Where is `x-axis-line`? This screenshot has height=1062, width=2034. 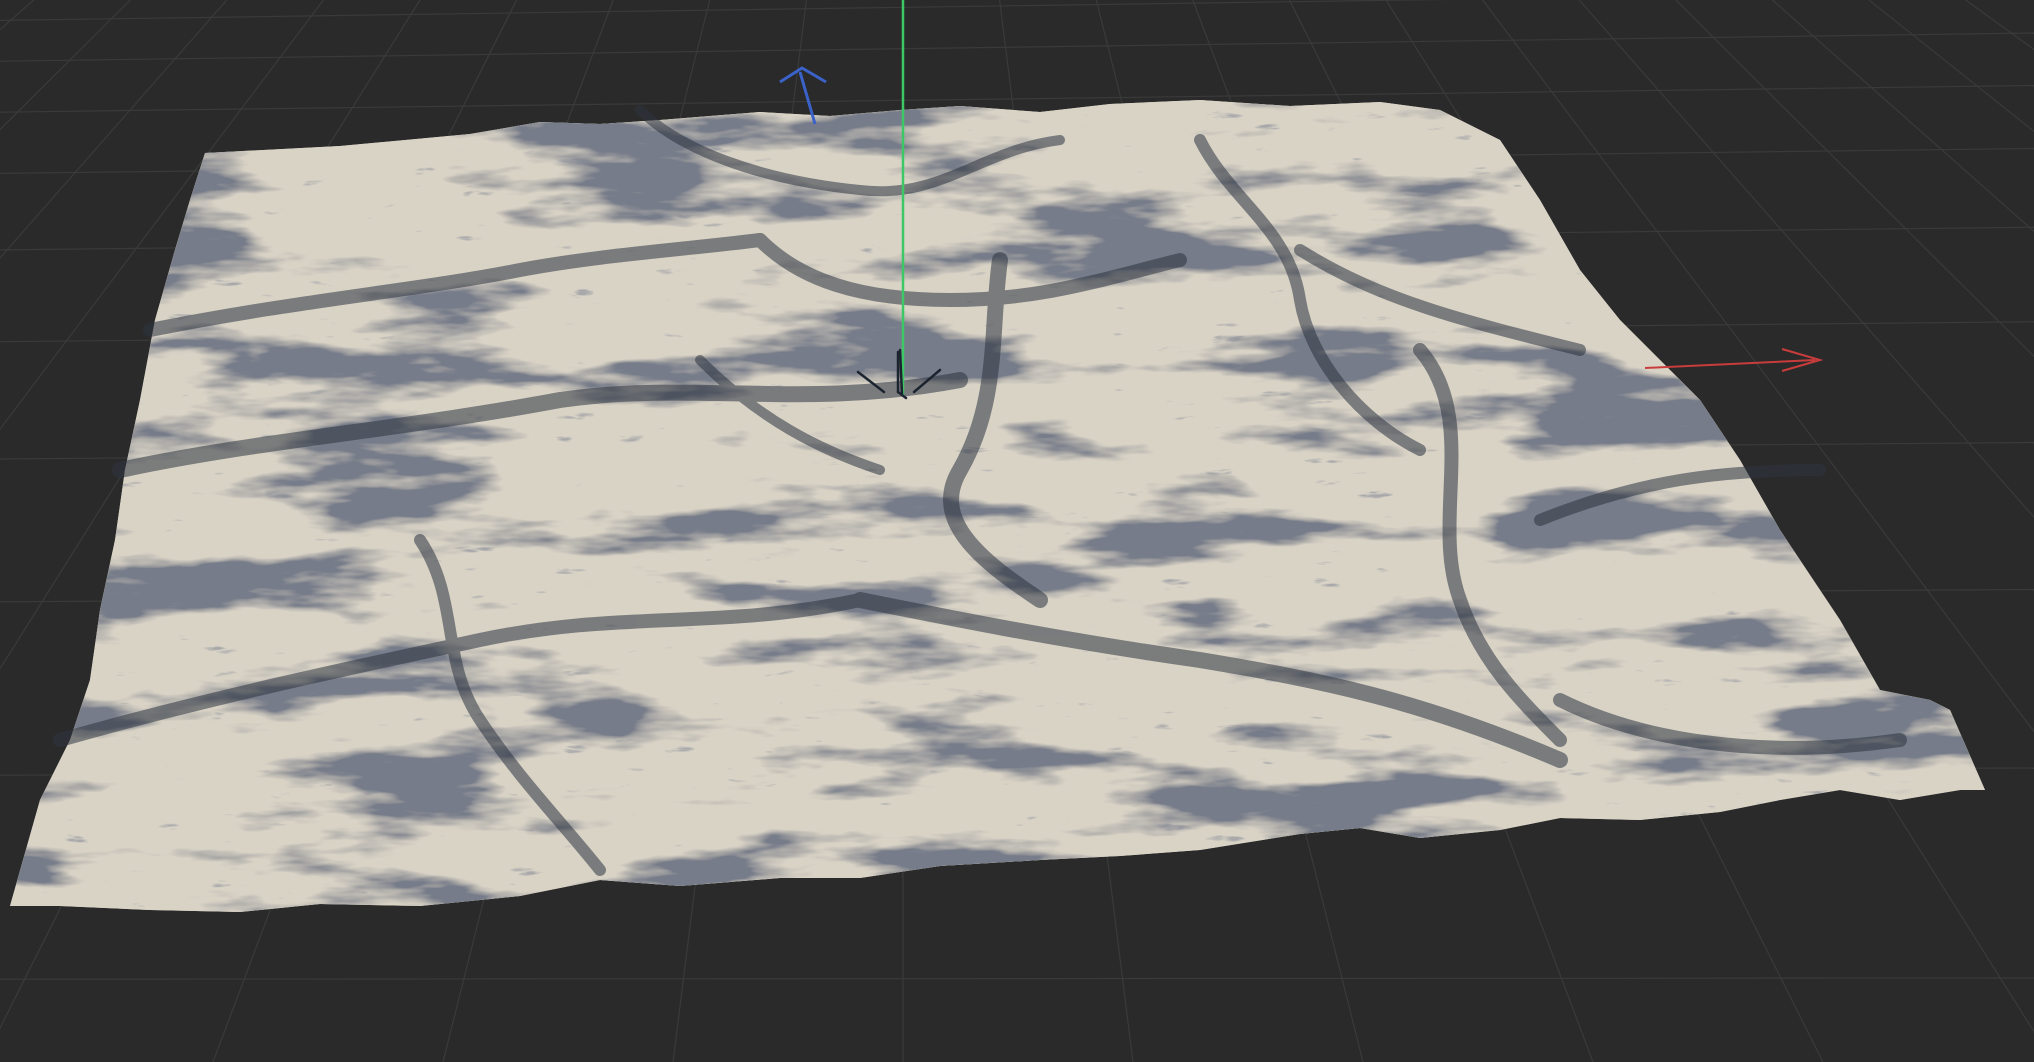
x-axis-line is located at coordinates (1730, 364).